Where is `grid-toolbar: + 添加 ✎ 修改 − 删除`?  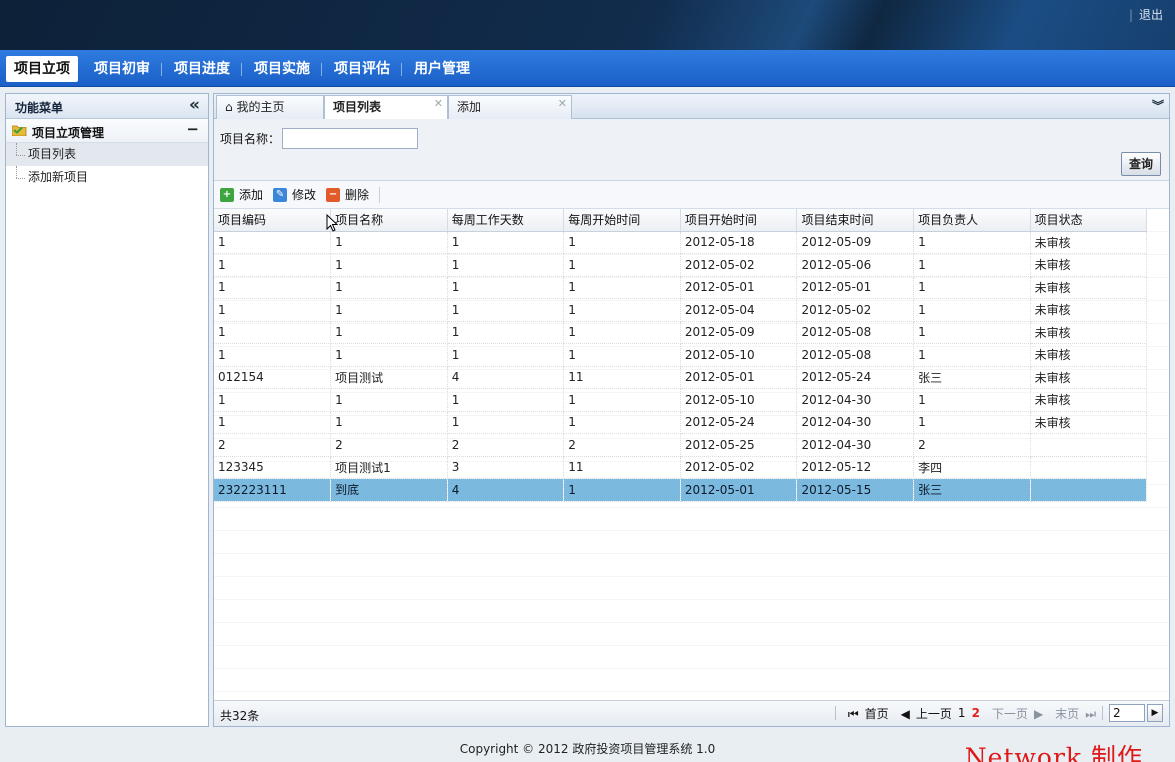
grid-toolbar: + 添加 ✎ 修改 − 删除 is located at coordinates (691, 195).